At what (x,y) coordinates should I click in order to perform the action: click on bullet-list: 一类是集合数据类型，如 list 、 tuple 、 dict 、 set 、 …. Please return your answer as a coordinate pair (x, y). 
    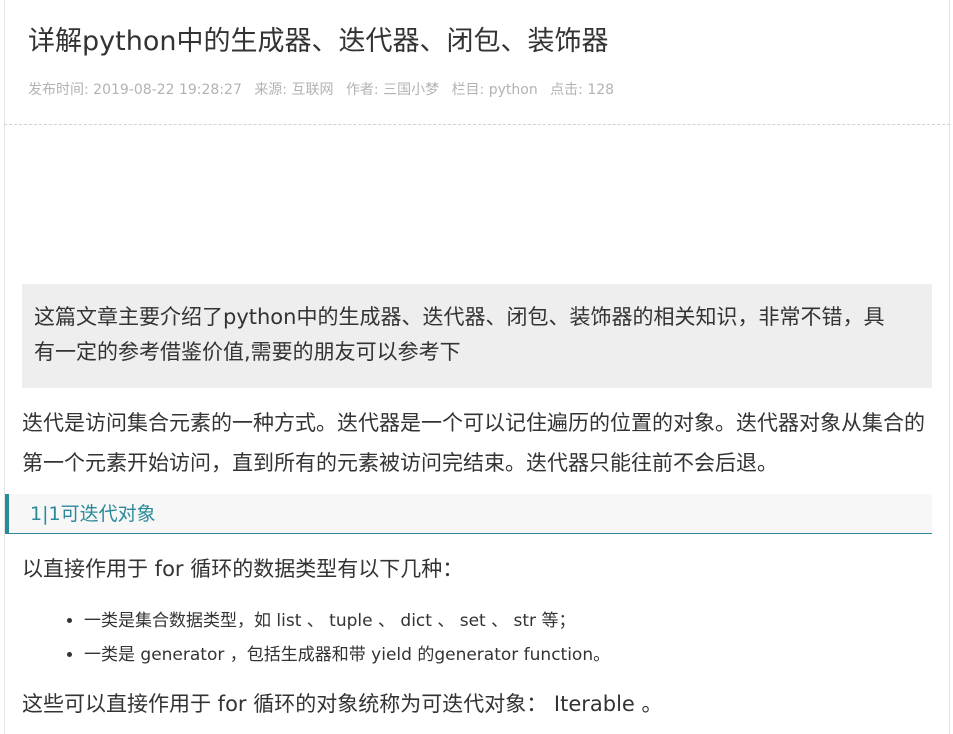
    Looking at the image, I should click on (338, 638).